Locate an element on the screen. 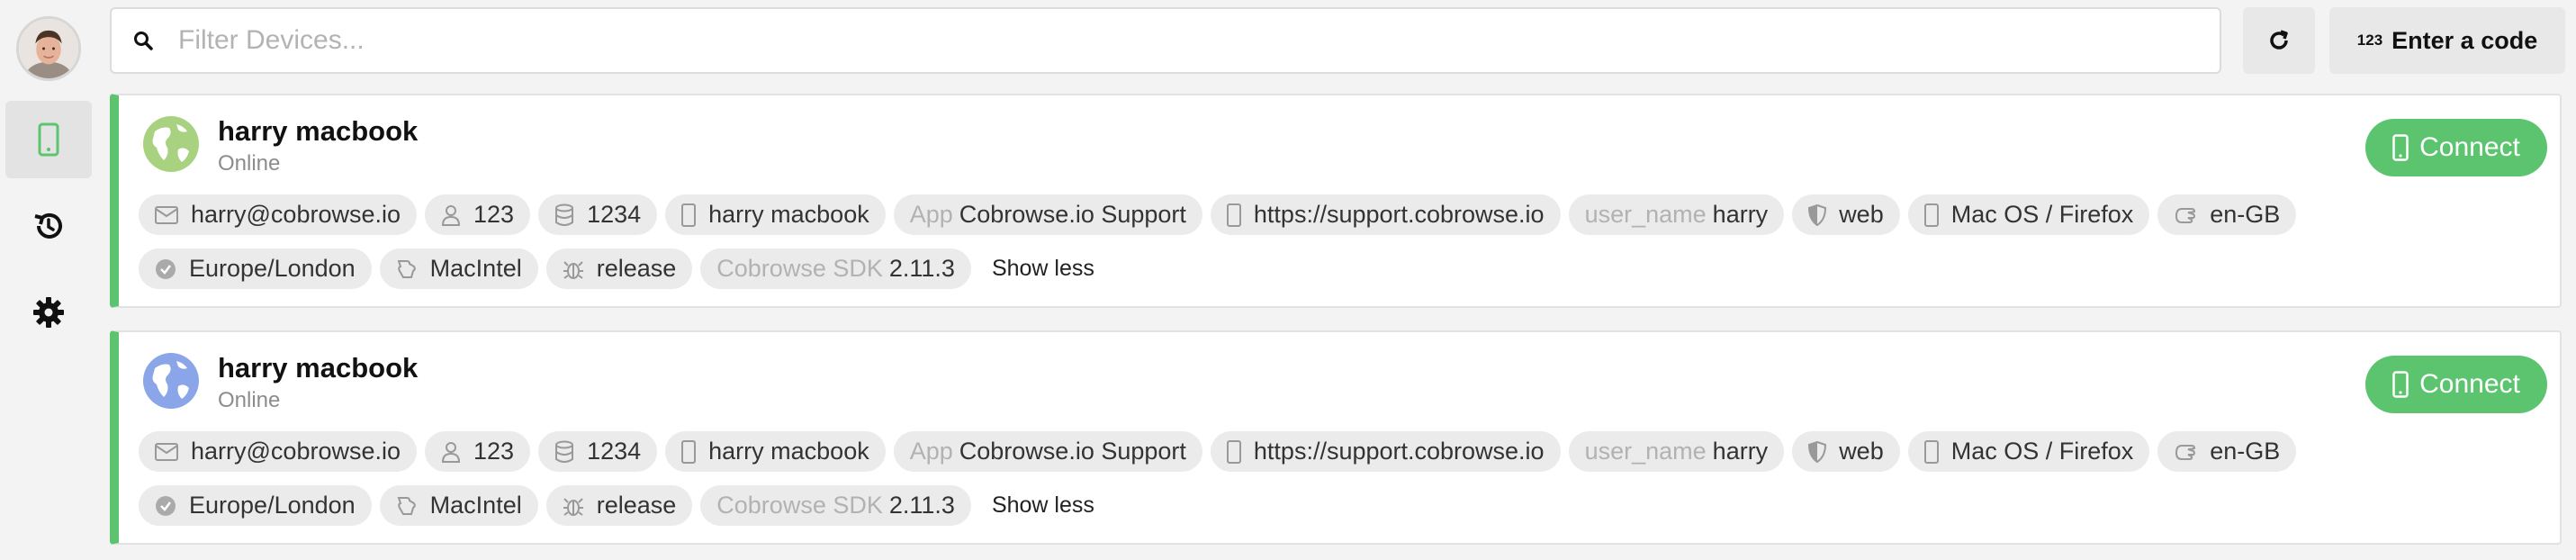 This screenshot has height=560, width=2576. tag-locale-value: en-GB is located at coordinates (2245, 451).